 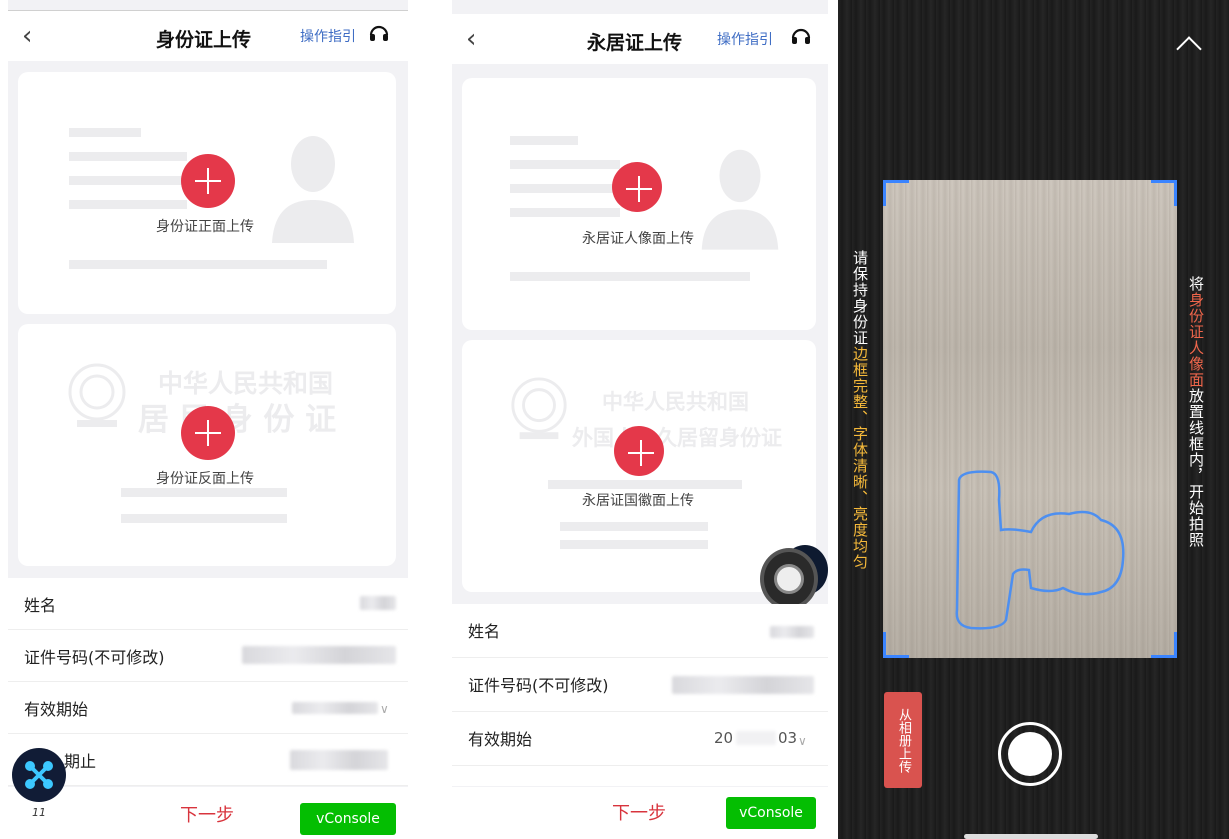 What do you see at coordinates (39, 775) in the screenshot?
I see `floating-app-logo-icon` at bounding box center [39, 775].